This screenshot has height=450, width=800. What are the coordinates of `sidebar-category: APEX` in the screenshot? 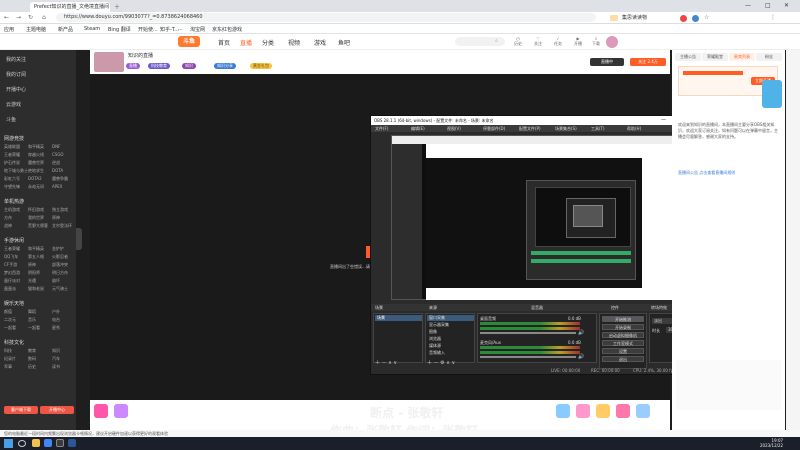 It's located at (57, 186).